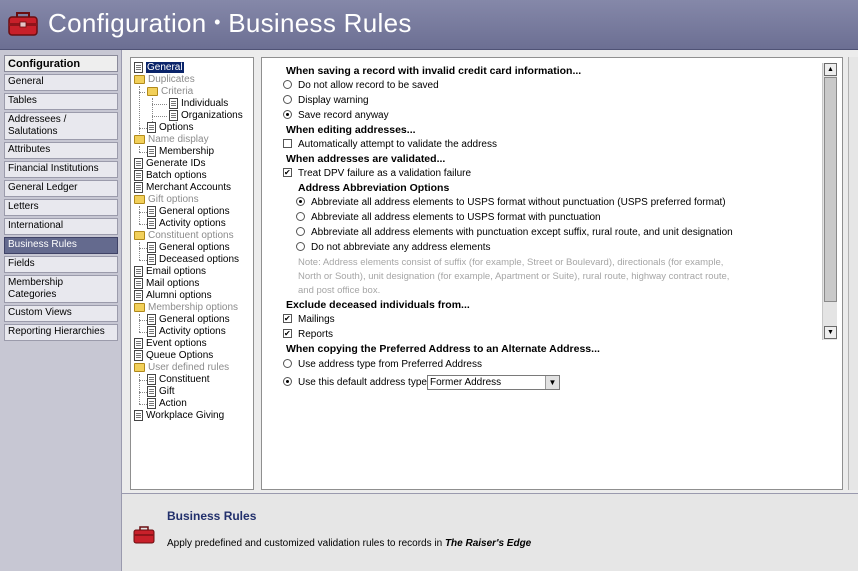  Describe the element at coordinates (170, 344) in the screenshot. I see `tree-item-event-options: Event options` at that location.